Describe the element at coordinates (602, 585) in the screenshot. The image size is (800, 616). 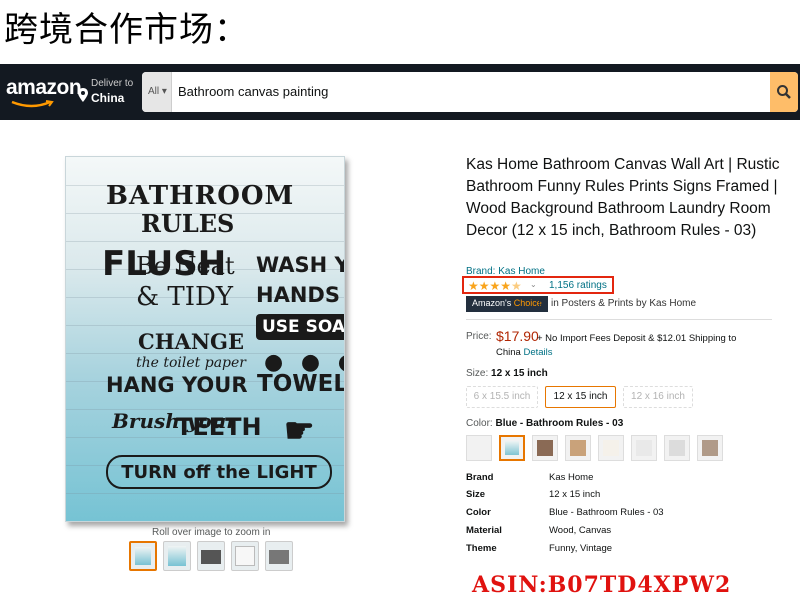
I see `asin-label: ASIN:B07TD4XPW2` at that location.